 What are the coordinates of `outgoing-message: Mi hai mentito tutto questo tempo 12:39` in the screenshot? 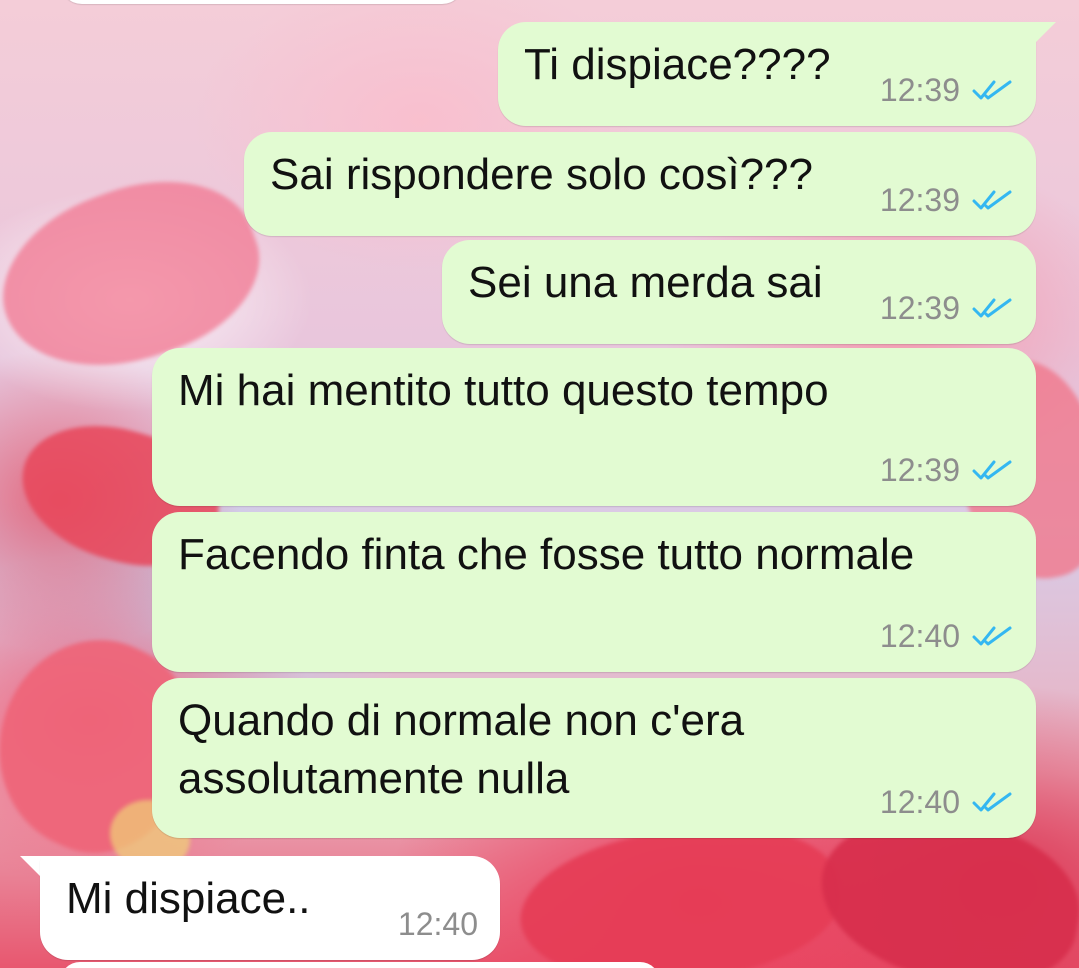 It's located at (594, 427).